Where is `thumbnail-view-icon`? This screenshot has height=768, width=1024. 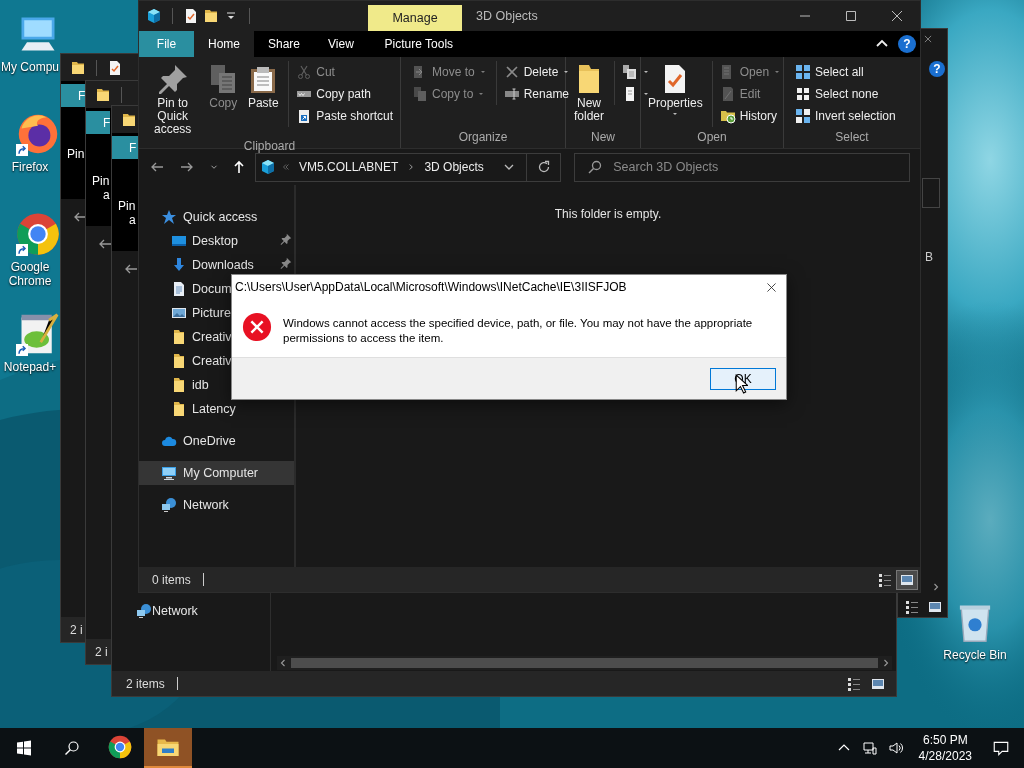
thumbnail-view-icon is located at coordinates (935, 607).